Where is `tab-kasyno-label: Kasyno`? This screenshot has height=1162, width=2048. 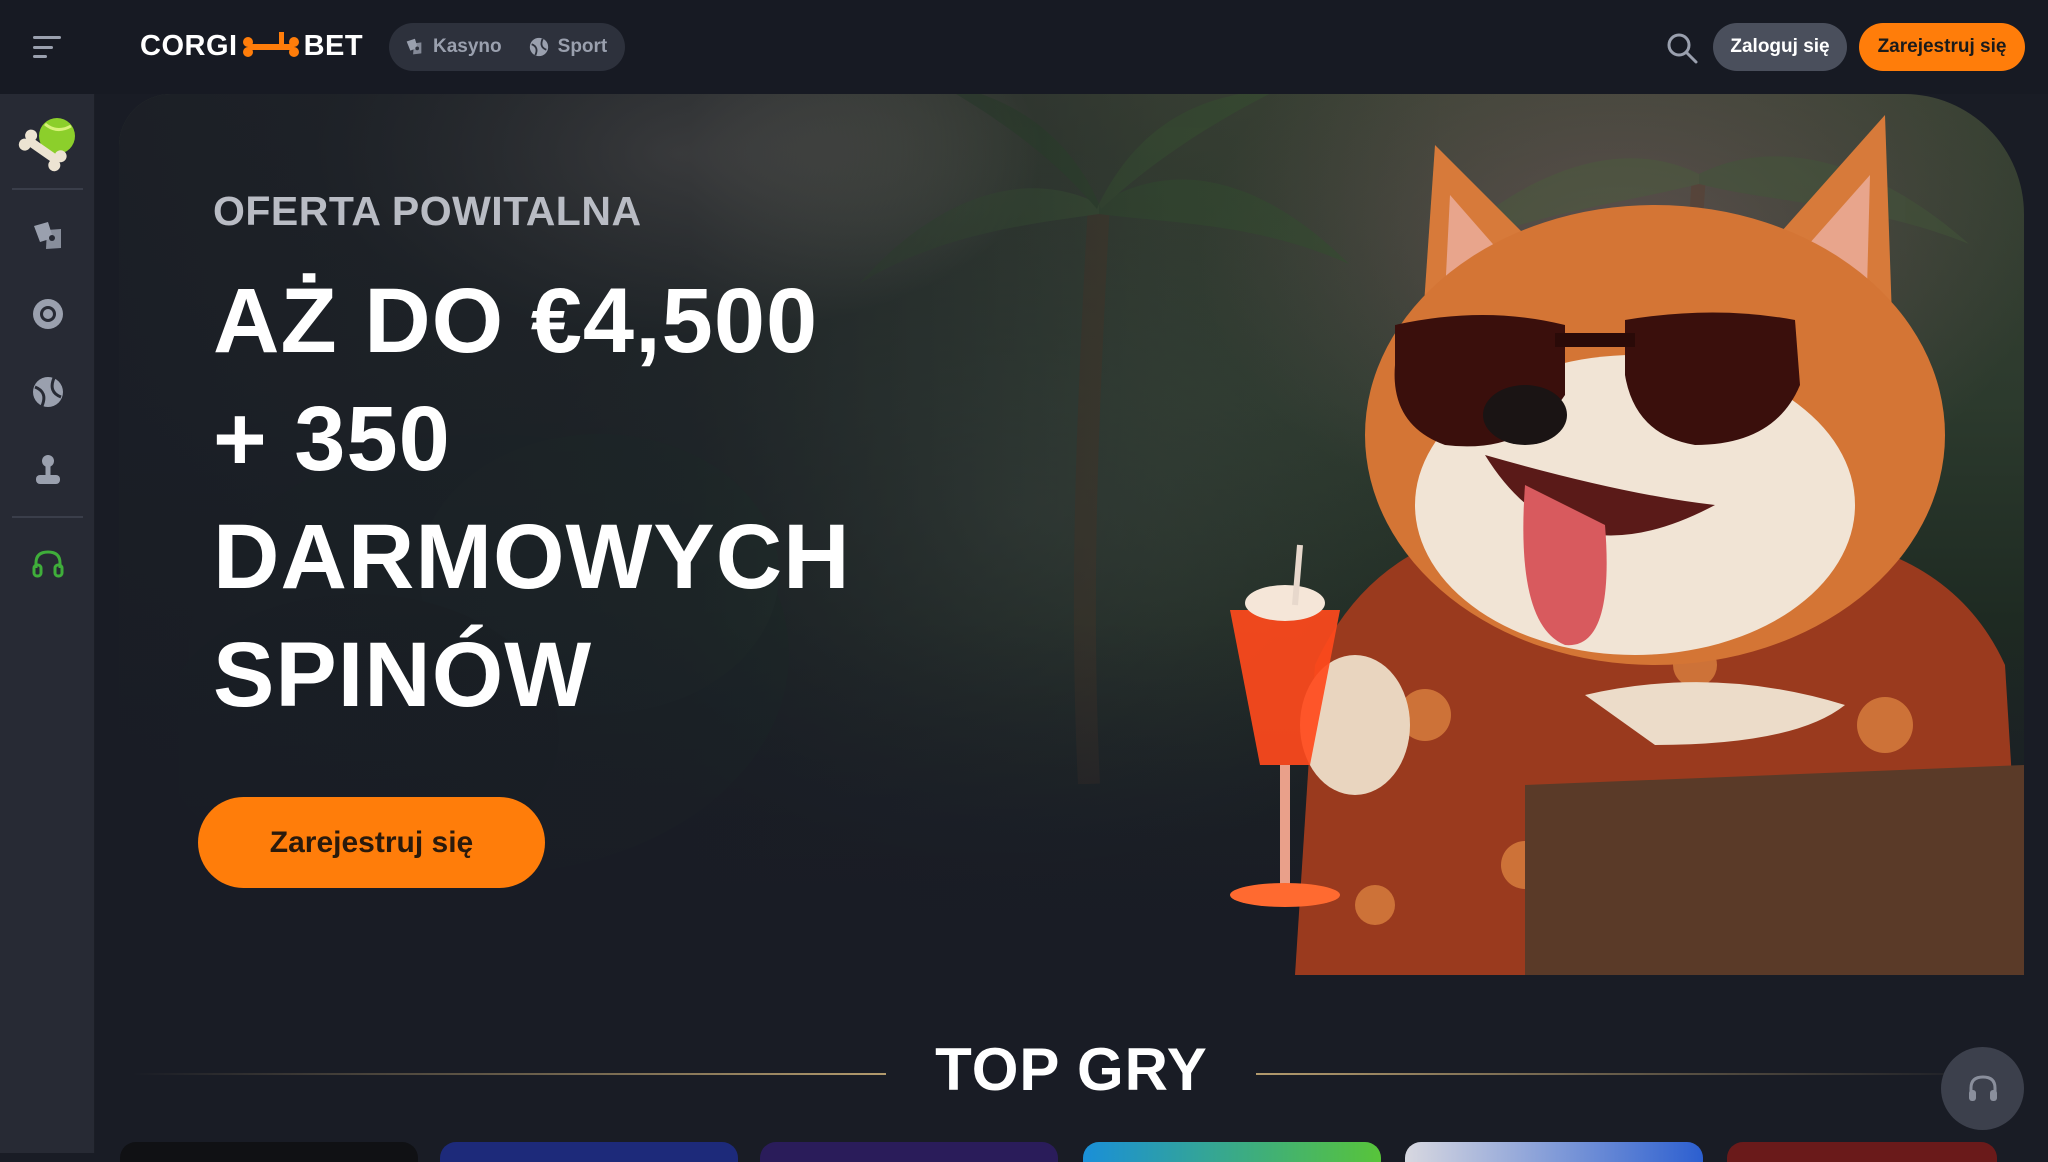
tab-kasyno-label: Kasyno is located at coordinates (467, 46).